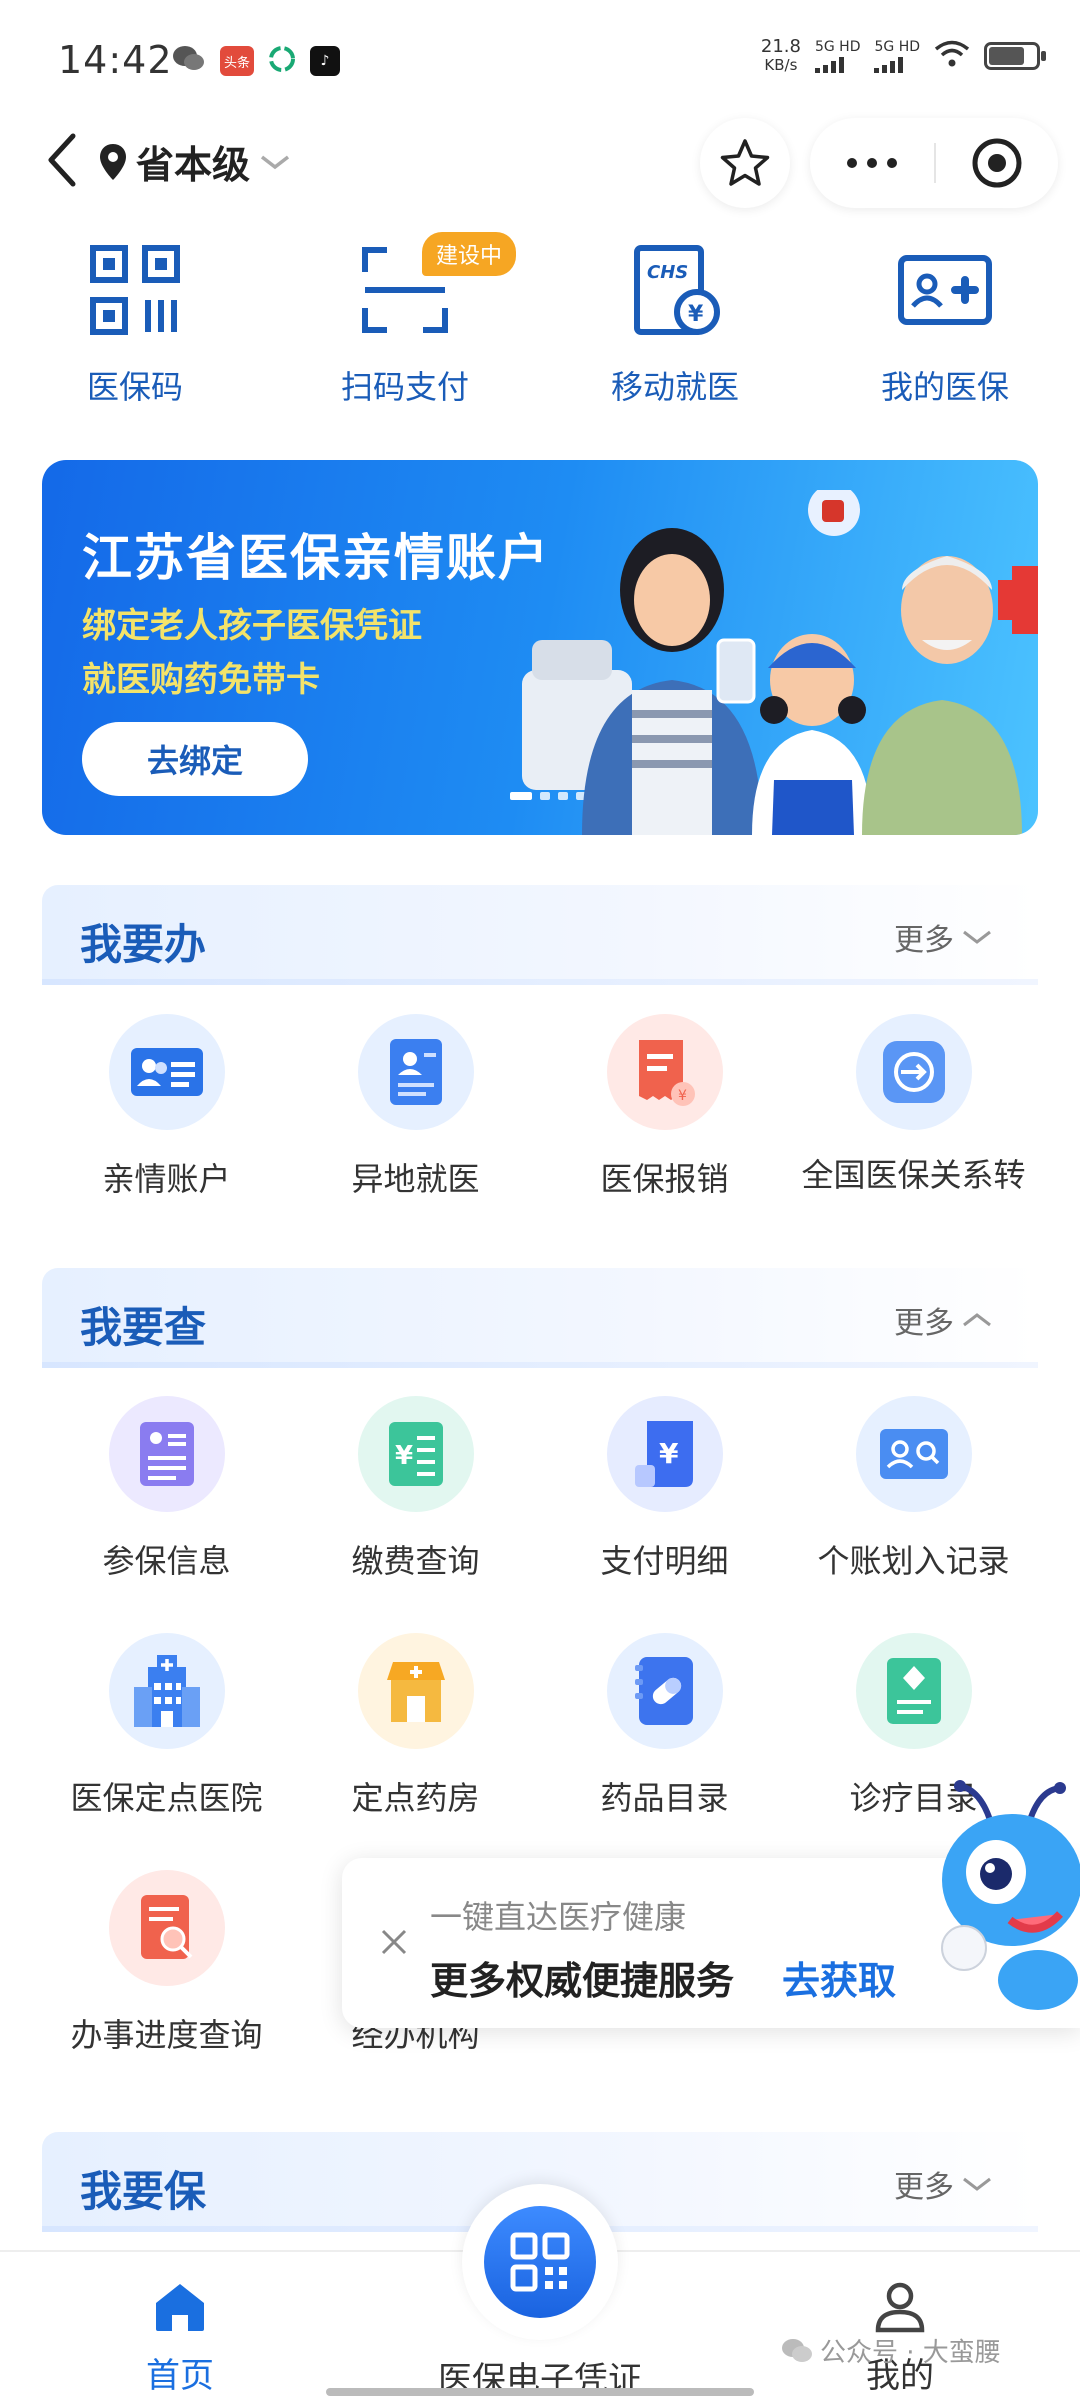 This screenshot has height=2400, width=1080. I want to click on watermark: 公众号 · 大蛮腰, so click(890, 2350).